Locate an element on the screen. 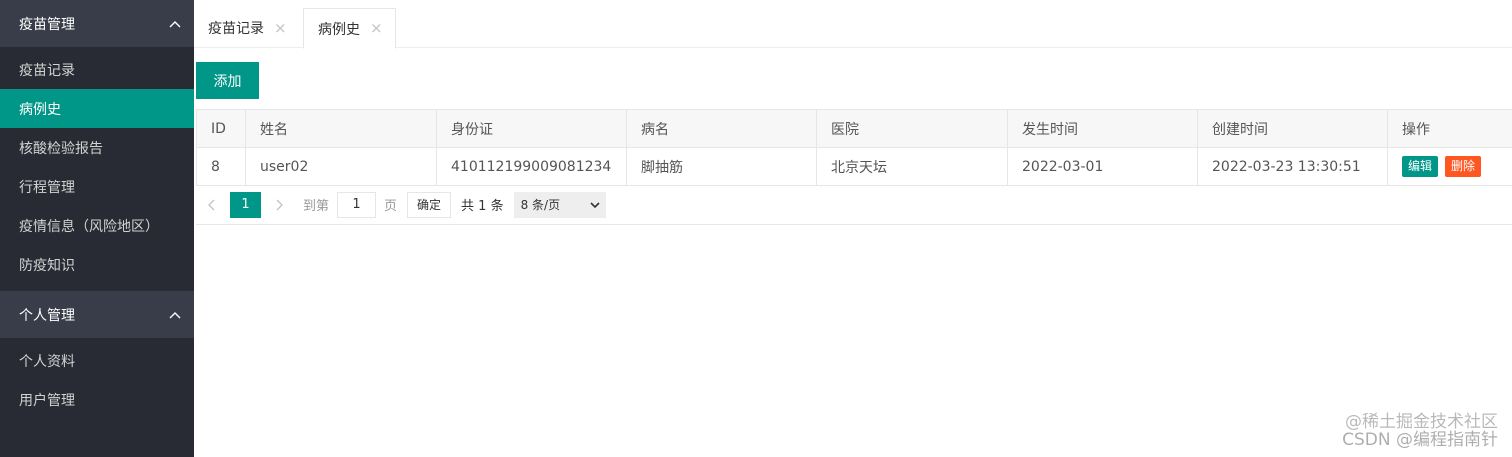  cell-hospital: 北京天坛 is located at coordinates (912, 166).